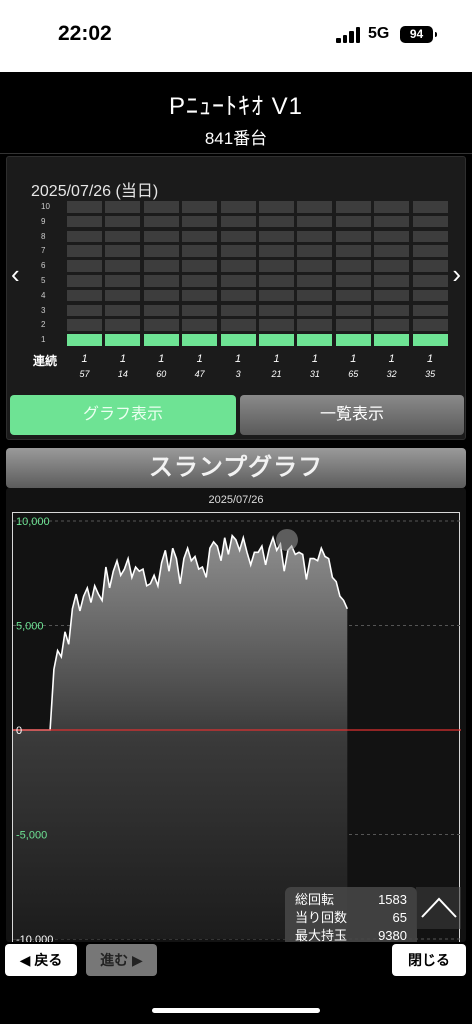 The image size is (472, 1024). Describe the element at coordinates (236, 500) in the screenshot. I see `graph-date: 2025/07/26` at that location.